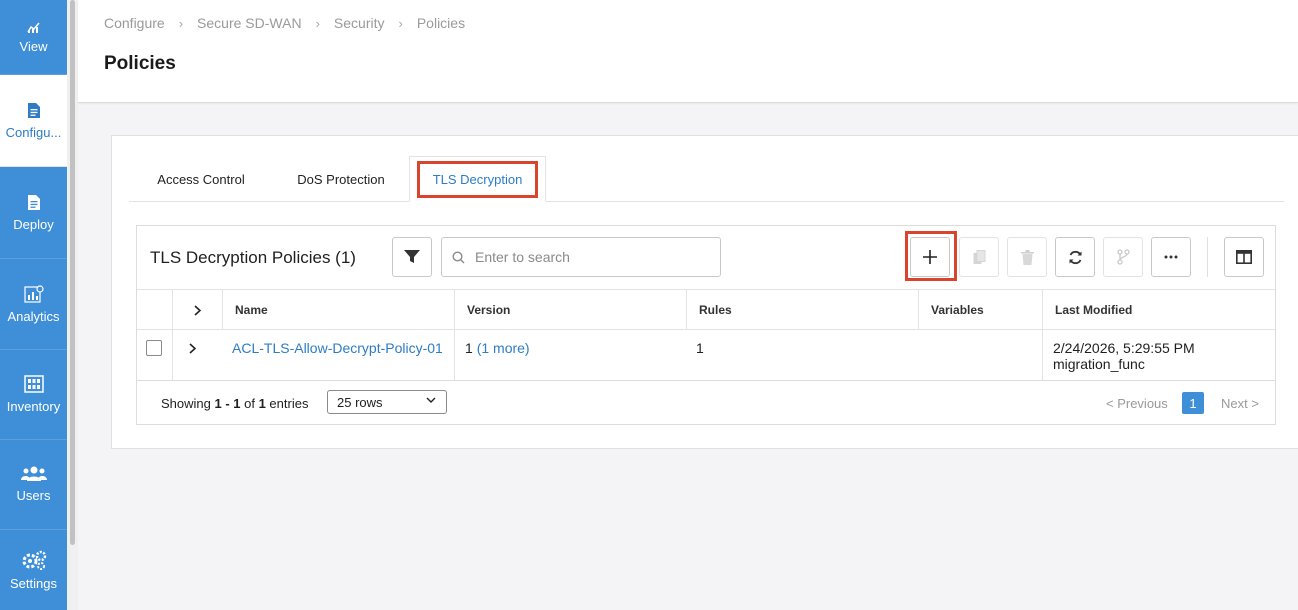  Describe the element at coordinates (802, 355) in the screenshot. I see `cell-rules: 1` at that location.